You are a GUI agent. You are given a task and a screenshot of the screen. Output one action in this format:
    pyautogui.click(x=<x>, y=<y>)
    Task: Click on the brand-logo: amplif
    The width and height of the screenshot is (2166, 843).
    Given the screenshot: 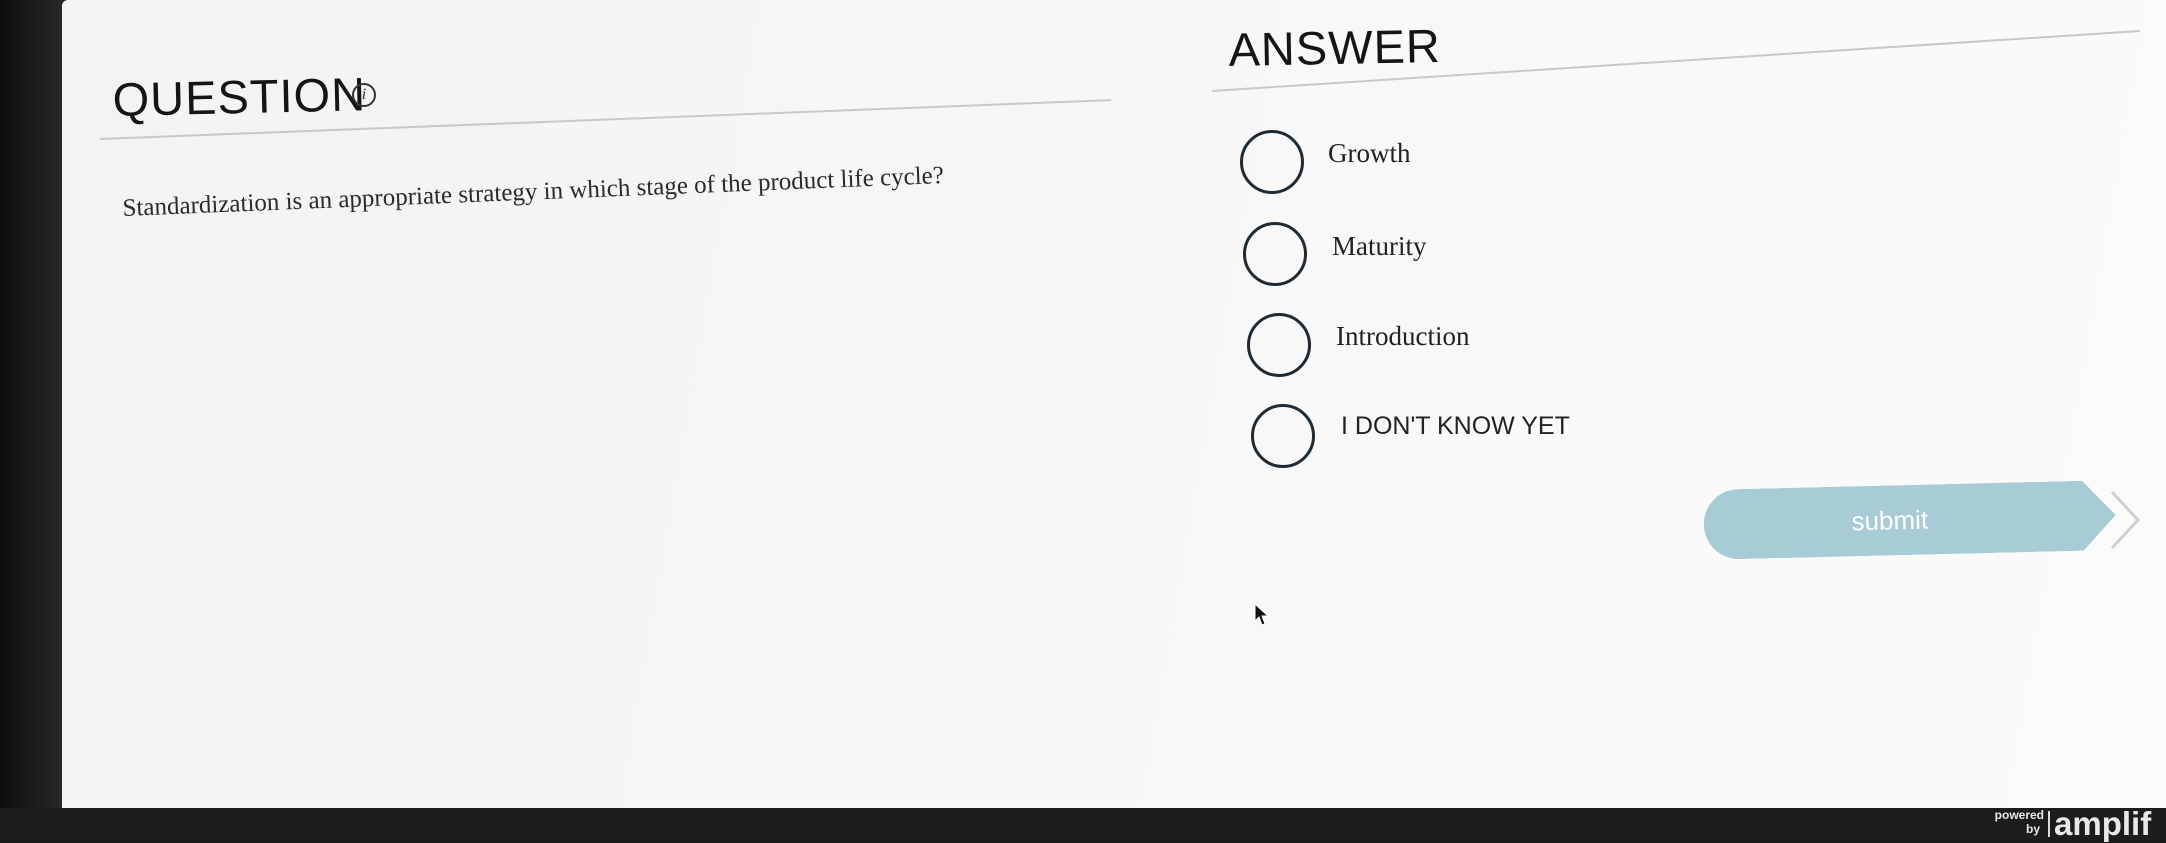 What is the action you would take?
    pyautogui.click(x=2103, y=823)
    